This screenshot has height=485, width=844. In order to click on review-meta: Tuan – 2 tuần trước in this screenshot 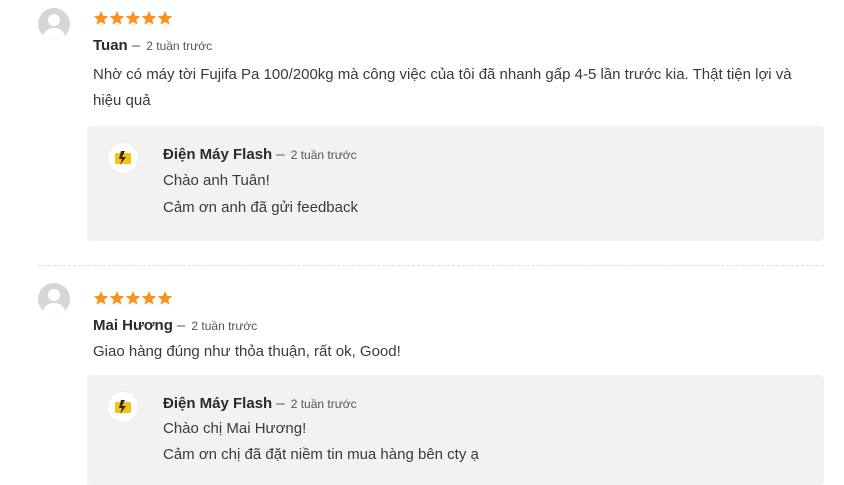, I will do `click(152, 45)`.